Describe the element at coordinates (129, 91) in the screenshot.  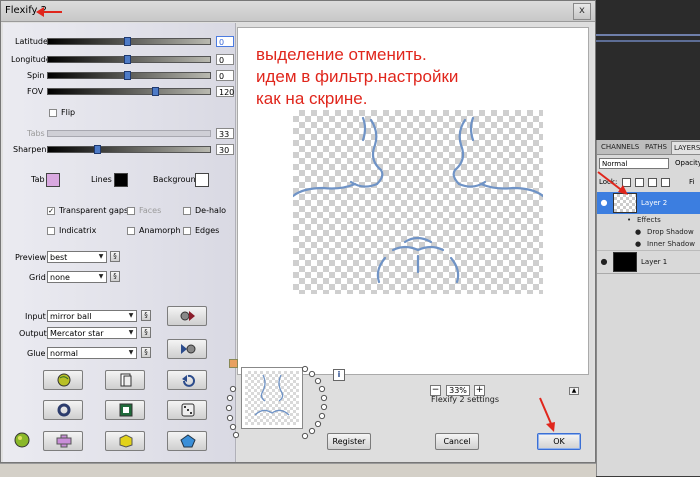
I see `fov-slider` at that location.